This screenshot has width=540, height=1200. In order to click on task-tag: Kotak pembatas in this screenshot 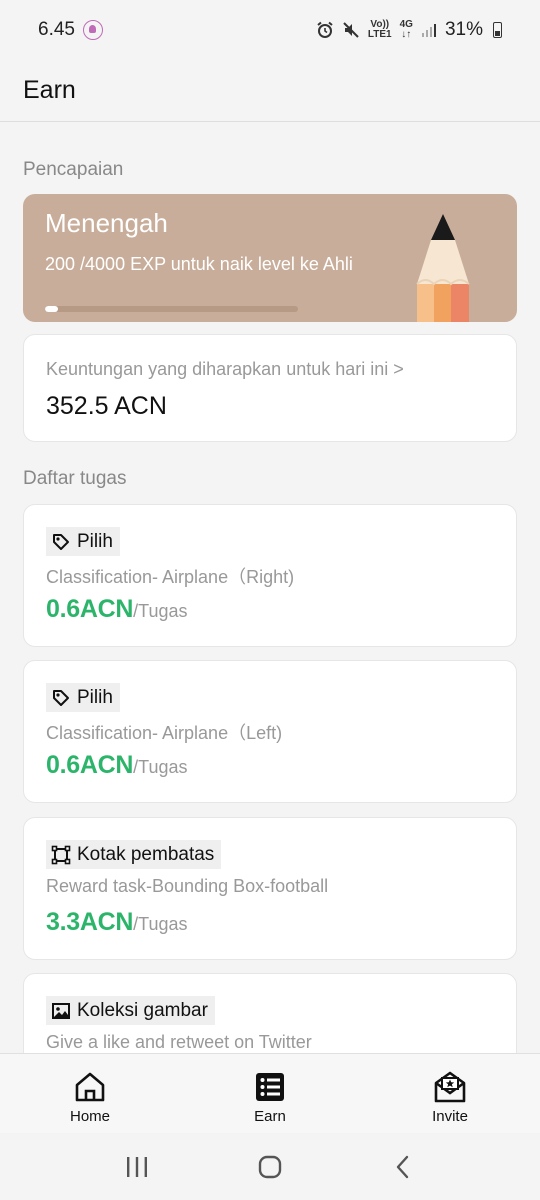, I will do `click(134, 854)`.